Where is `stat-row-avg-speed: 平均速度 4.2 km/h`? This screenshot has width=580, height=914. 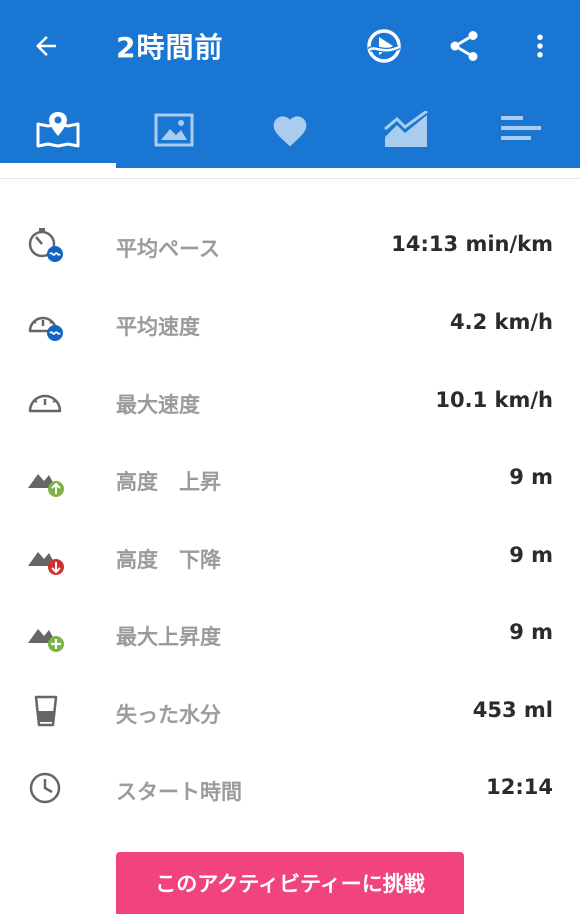
stat-row-avg-speed: 平均速度 4.2 km/h is located at coordinates (290, 323).